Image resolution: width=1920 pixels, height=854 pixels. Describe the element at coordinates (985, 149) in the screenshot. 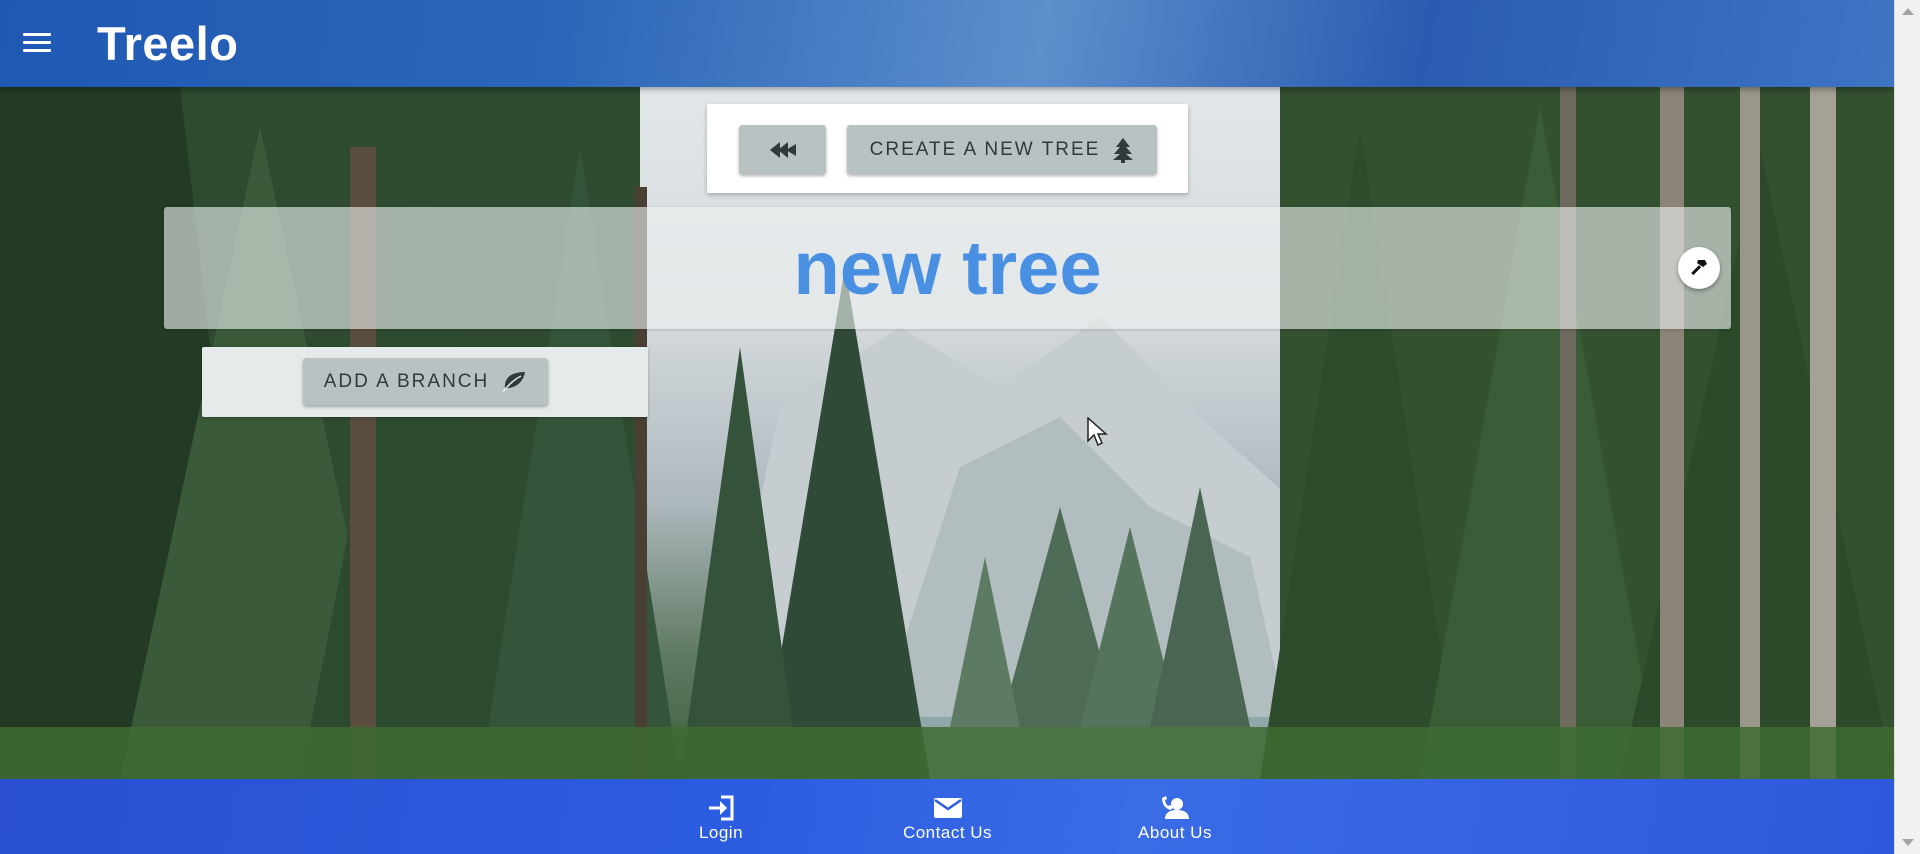

I see `create-new-tree-label: CREATE A NEW TREE` at that location.